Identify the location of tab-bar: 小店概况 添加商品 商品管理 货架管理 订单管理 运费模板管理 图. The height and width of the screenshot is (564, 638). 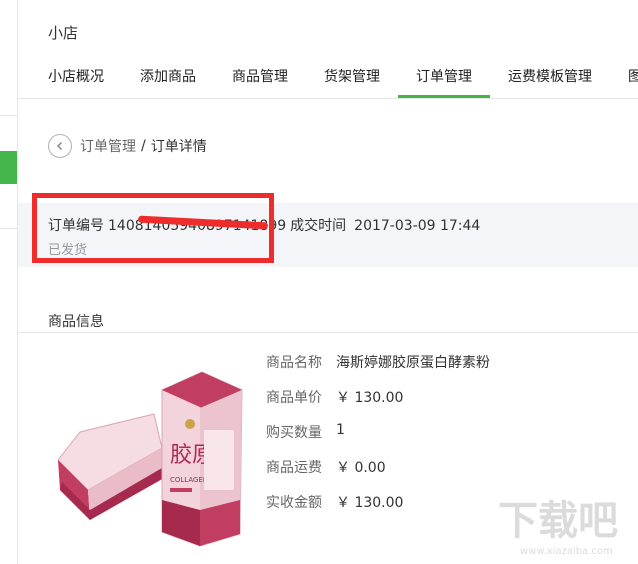
(328, 80).